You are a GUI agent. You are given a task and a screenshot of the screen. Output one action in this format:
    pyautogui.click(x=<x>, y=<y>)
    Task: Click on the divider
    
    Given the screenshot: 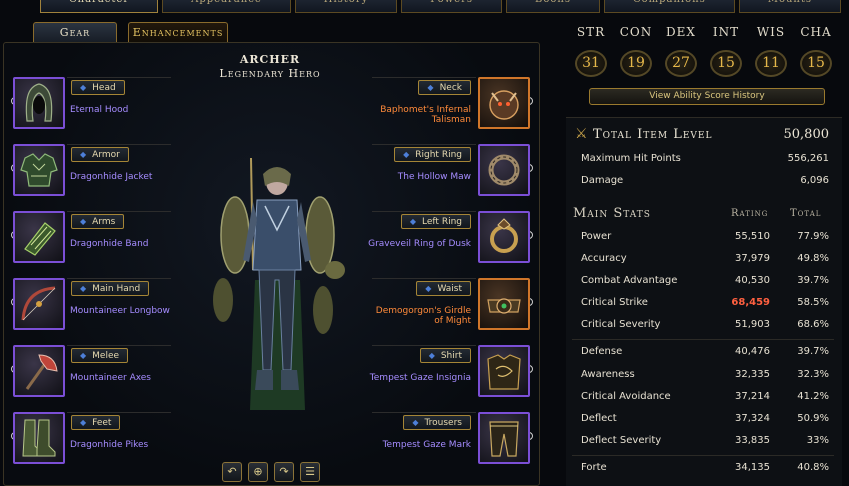 What is the action you would take?
    pyautogui.click(x=703, y=339)
    